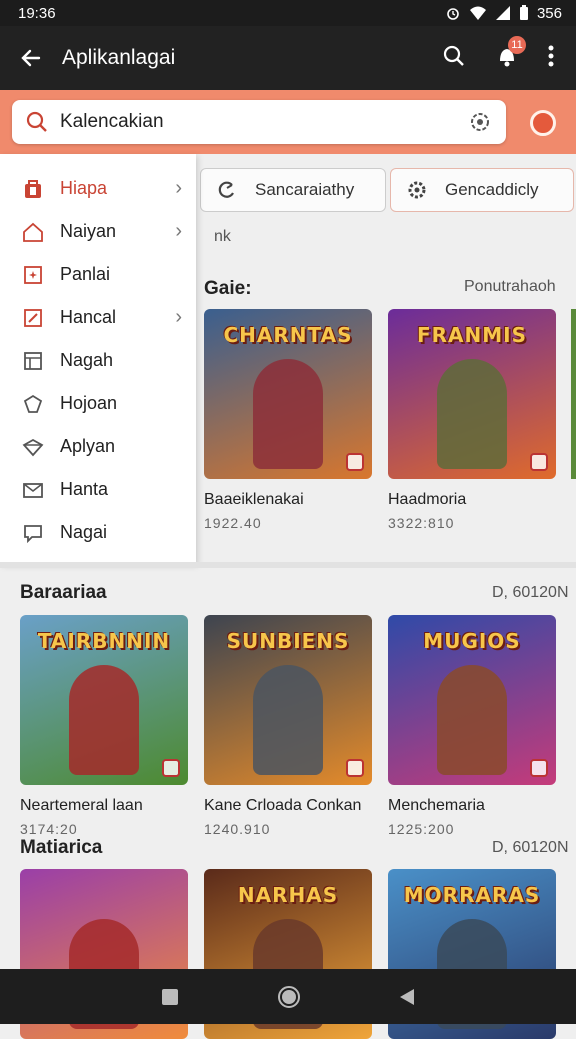  I want to click on search-band, so click(288, 122).